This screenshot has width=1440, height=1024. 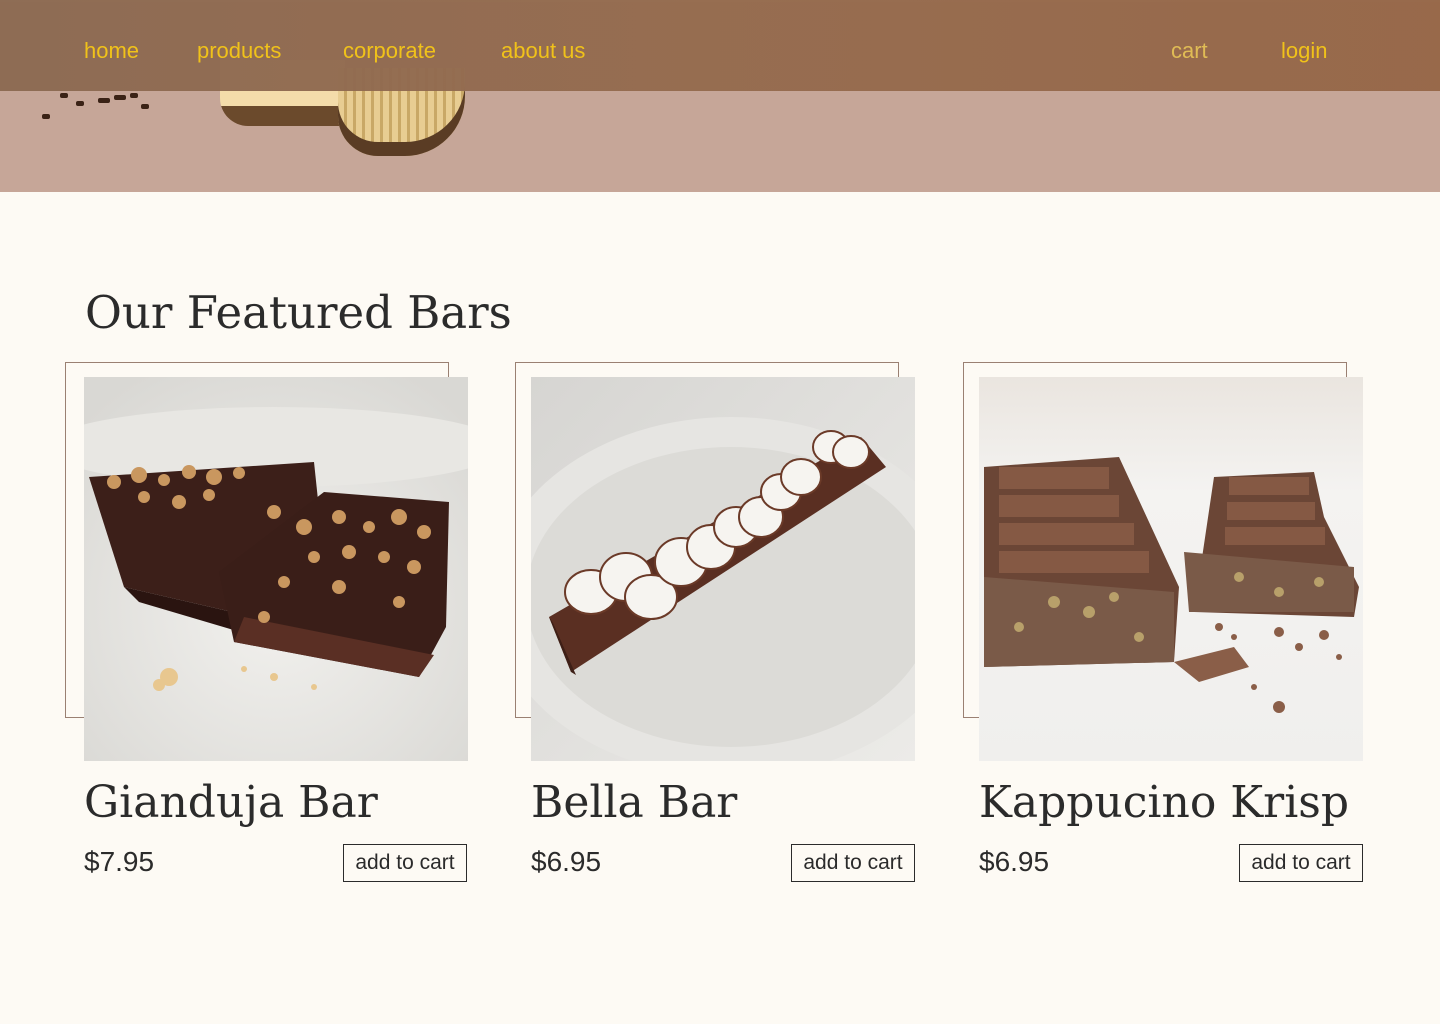 I want to click on product-image-kappucino-krisp, so click(x=1171, y=569).